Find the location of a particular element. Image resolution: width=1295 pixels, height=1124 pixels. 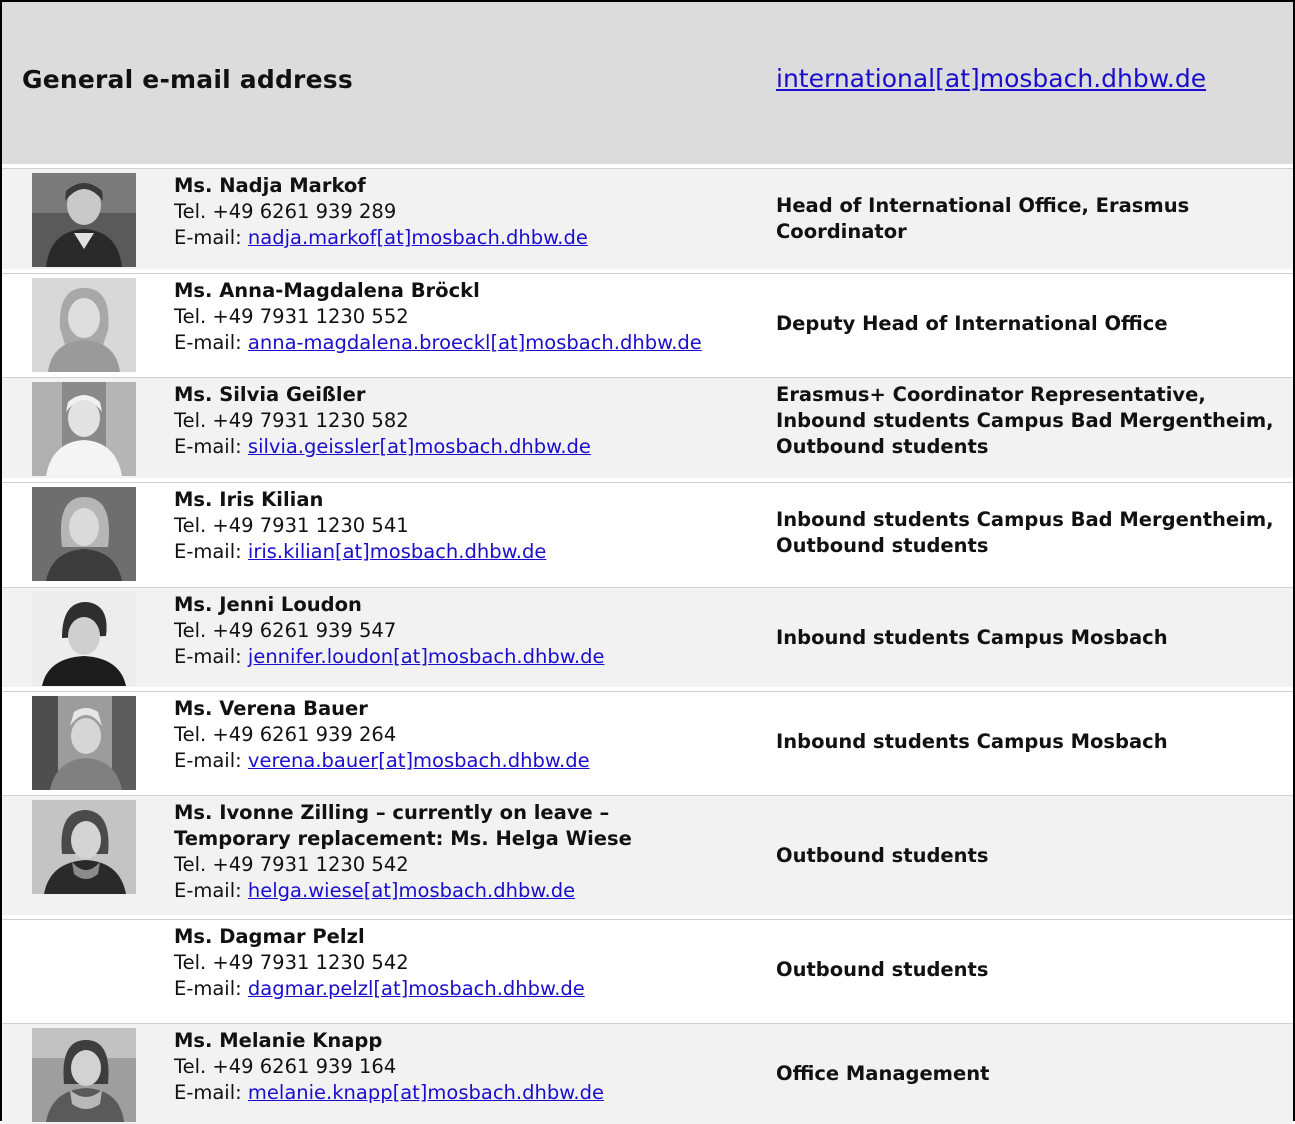

contact-name: Ms. Nadja Markof is located at coordinates (270, 185).